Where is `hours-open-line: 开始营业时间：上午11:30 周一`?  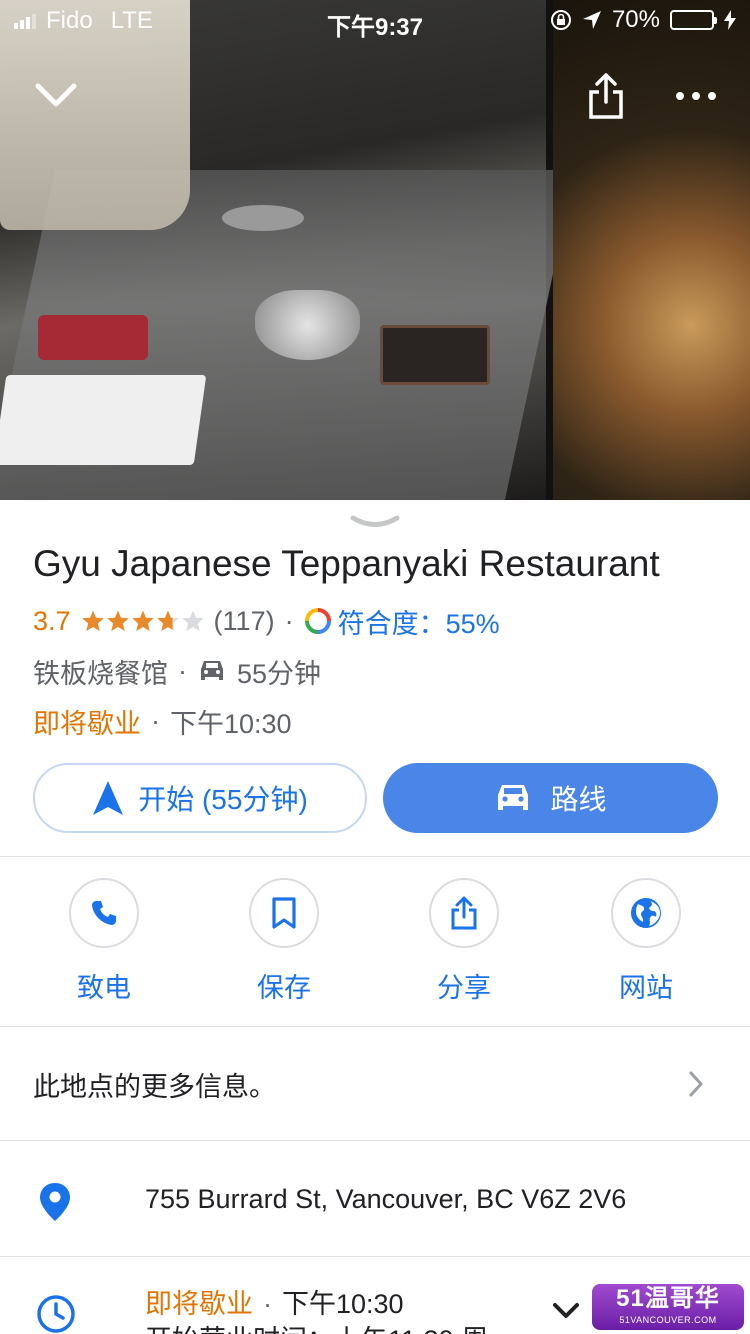
hours-open-line: 开始营业时间：上午11:30 周一 is located at coordinates (330, 1326).